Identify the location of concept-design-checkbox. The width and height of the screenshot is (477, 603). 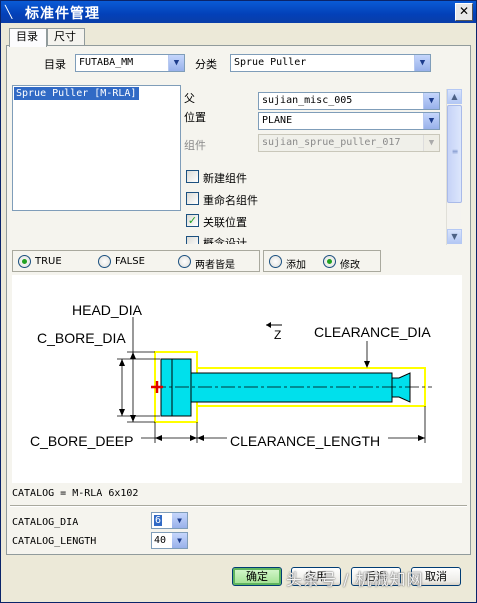
(192, 240).